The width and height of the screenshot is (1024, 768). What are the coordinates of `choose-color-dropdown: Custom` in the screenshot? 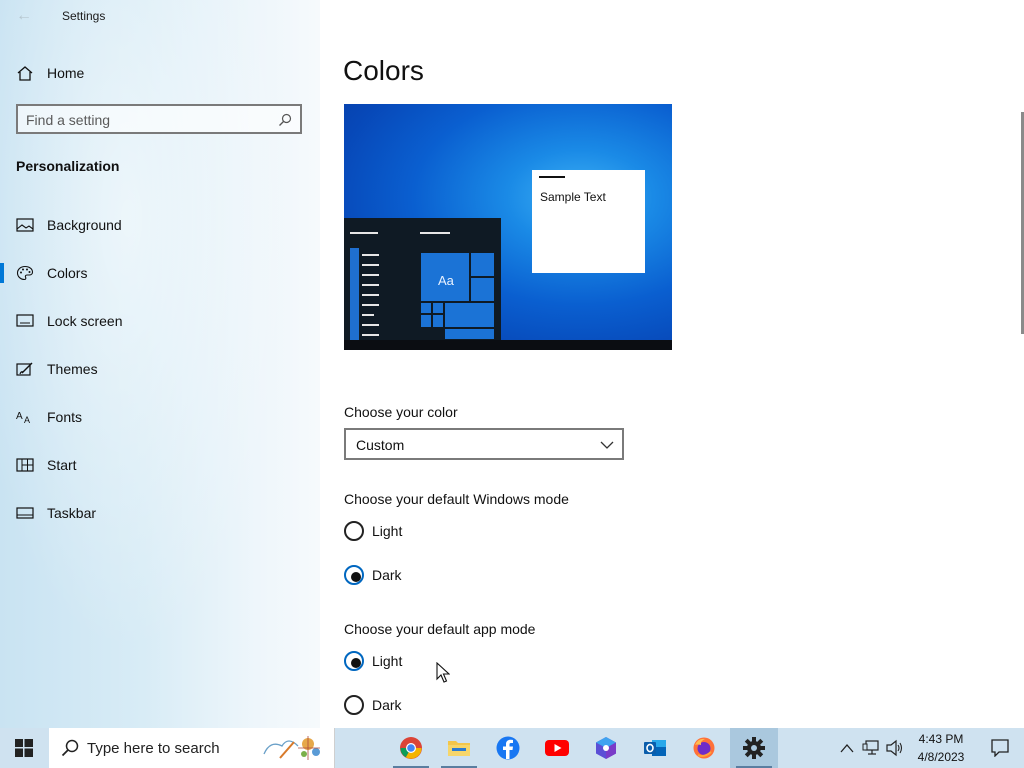 It's located at (484, 444).